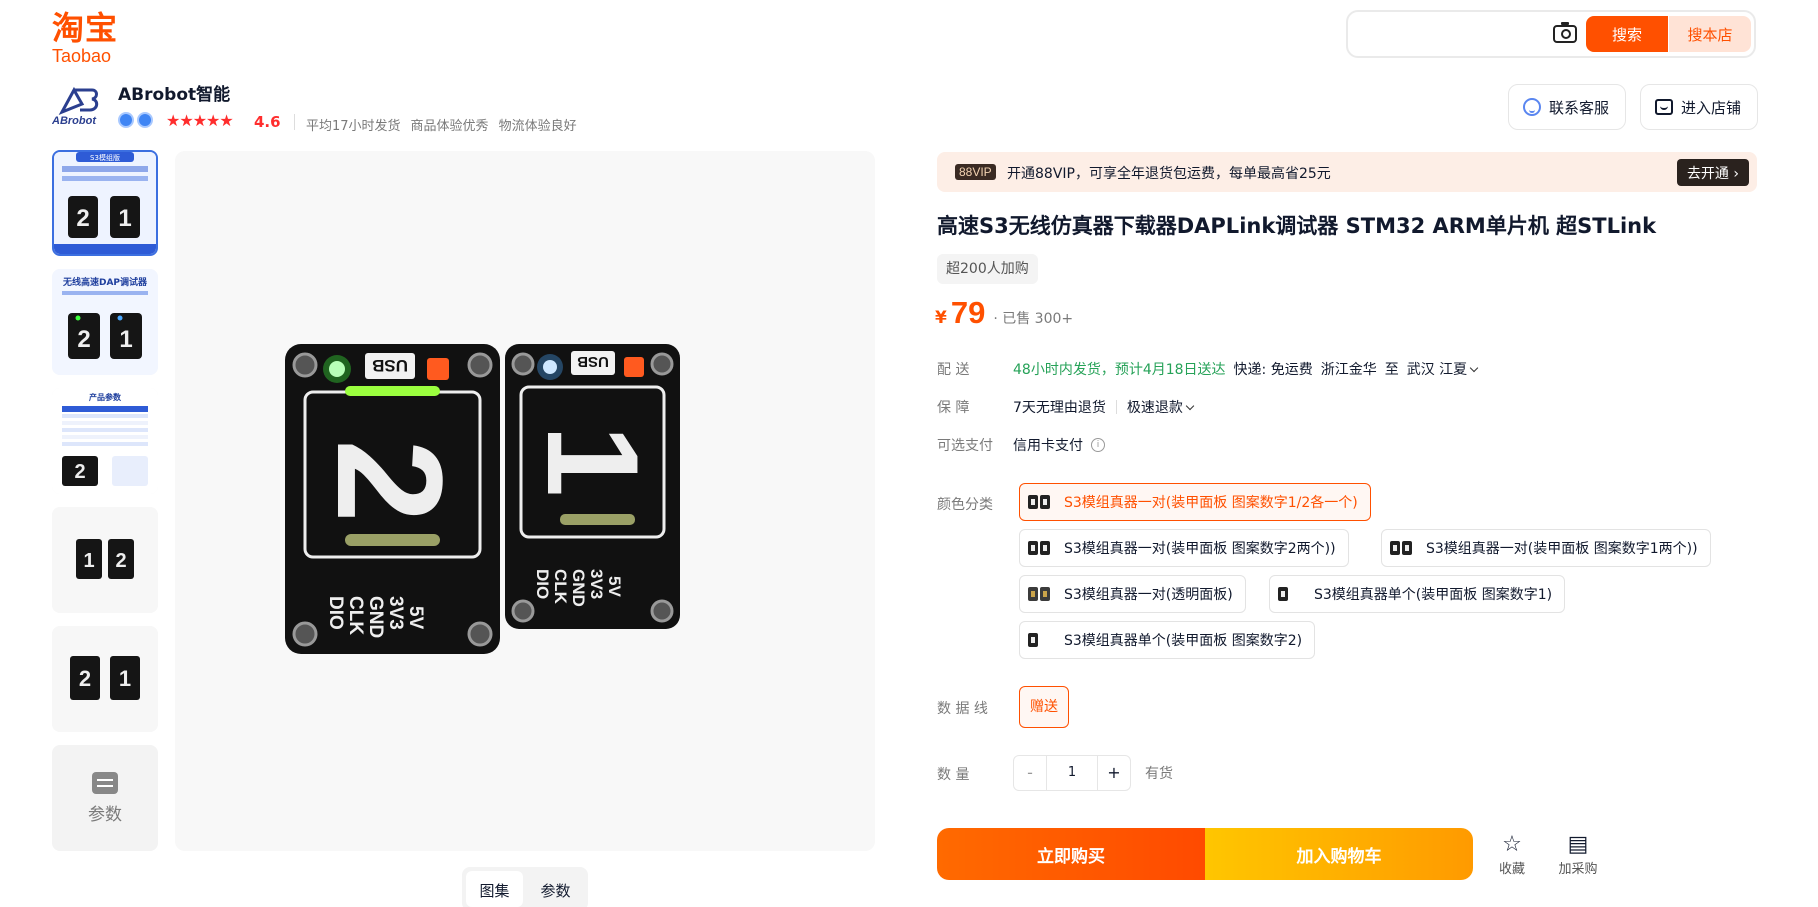 The height and width of the screenshot is (907, 1818). What do you see at coordinates (1059, 408) in the screenshot?
I see `guarantee-return: 7天无理由退货` at bounding box center [1059, 408].